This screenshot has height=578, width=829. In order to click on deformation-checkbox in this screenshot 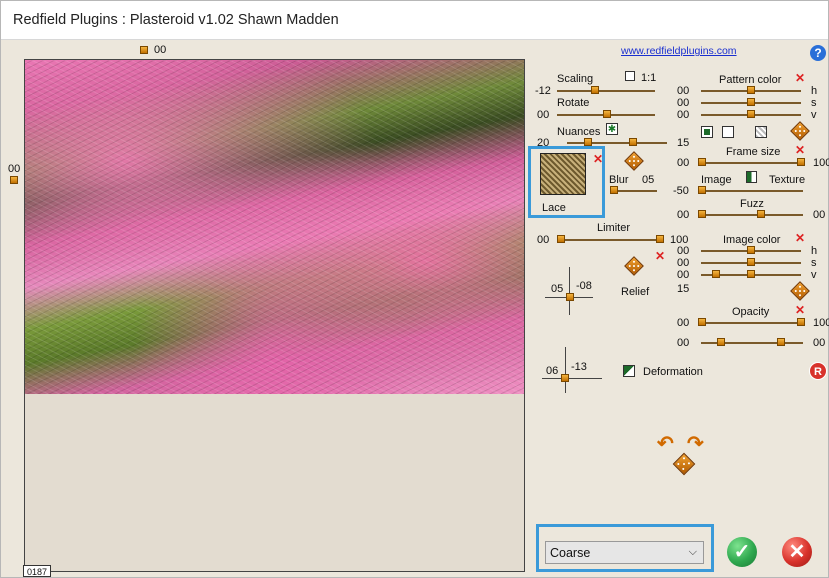, I will do `click(629, 371)`.